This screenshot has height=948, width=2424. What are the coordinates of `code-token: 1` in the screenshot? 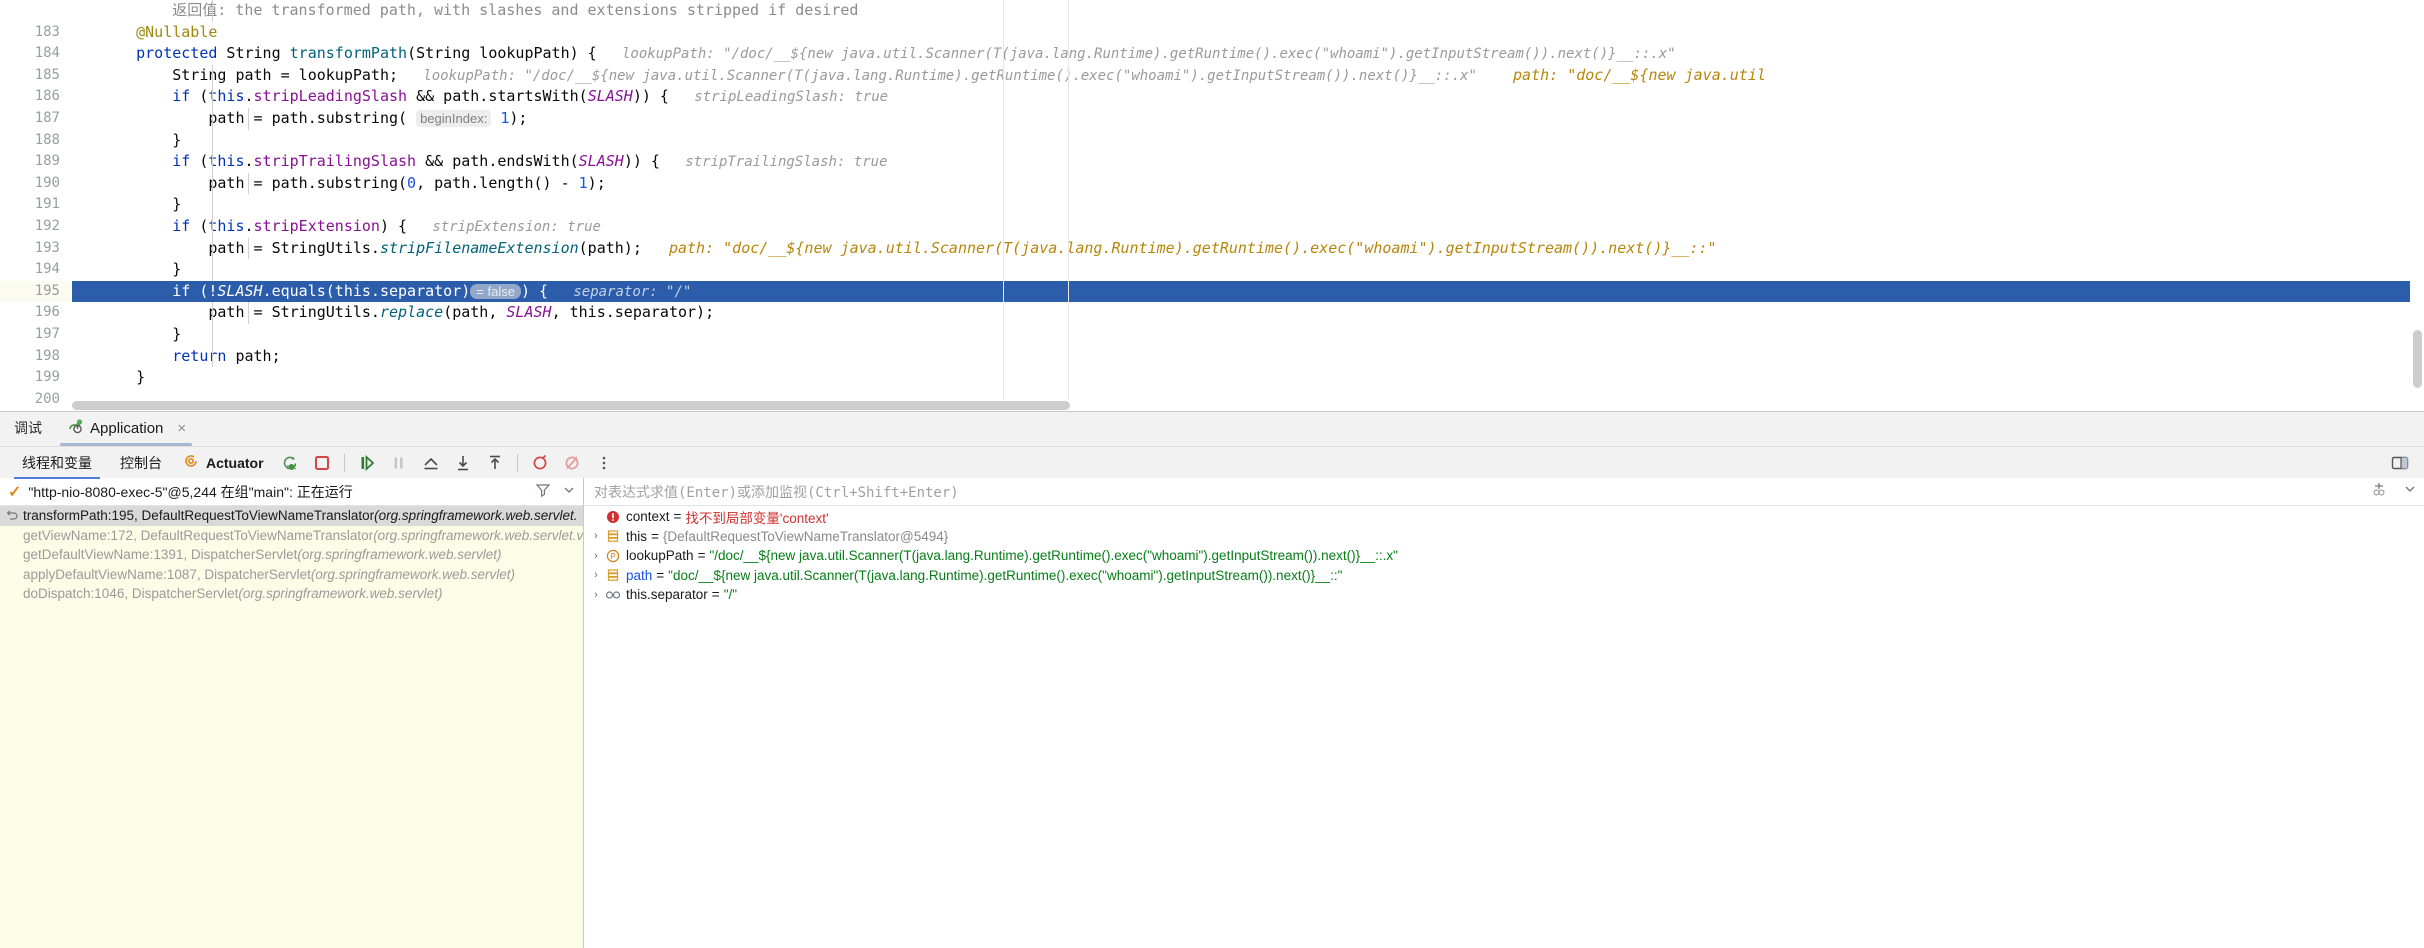 It's located at (583, 182).